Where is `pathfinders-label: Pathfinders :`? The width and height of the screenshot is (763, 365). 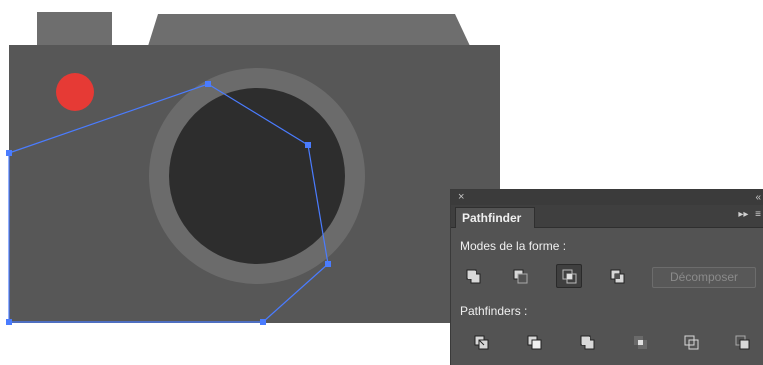 pathfinders-label: Pathfinders : is located at coordinates (494, 311).